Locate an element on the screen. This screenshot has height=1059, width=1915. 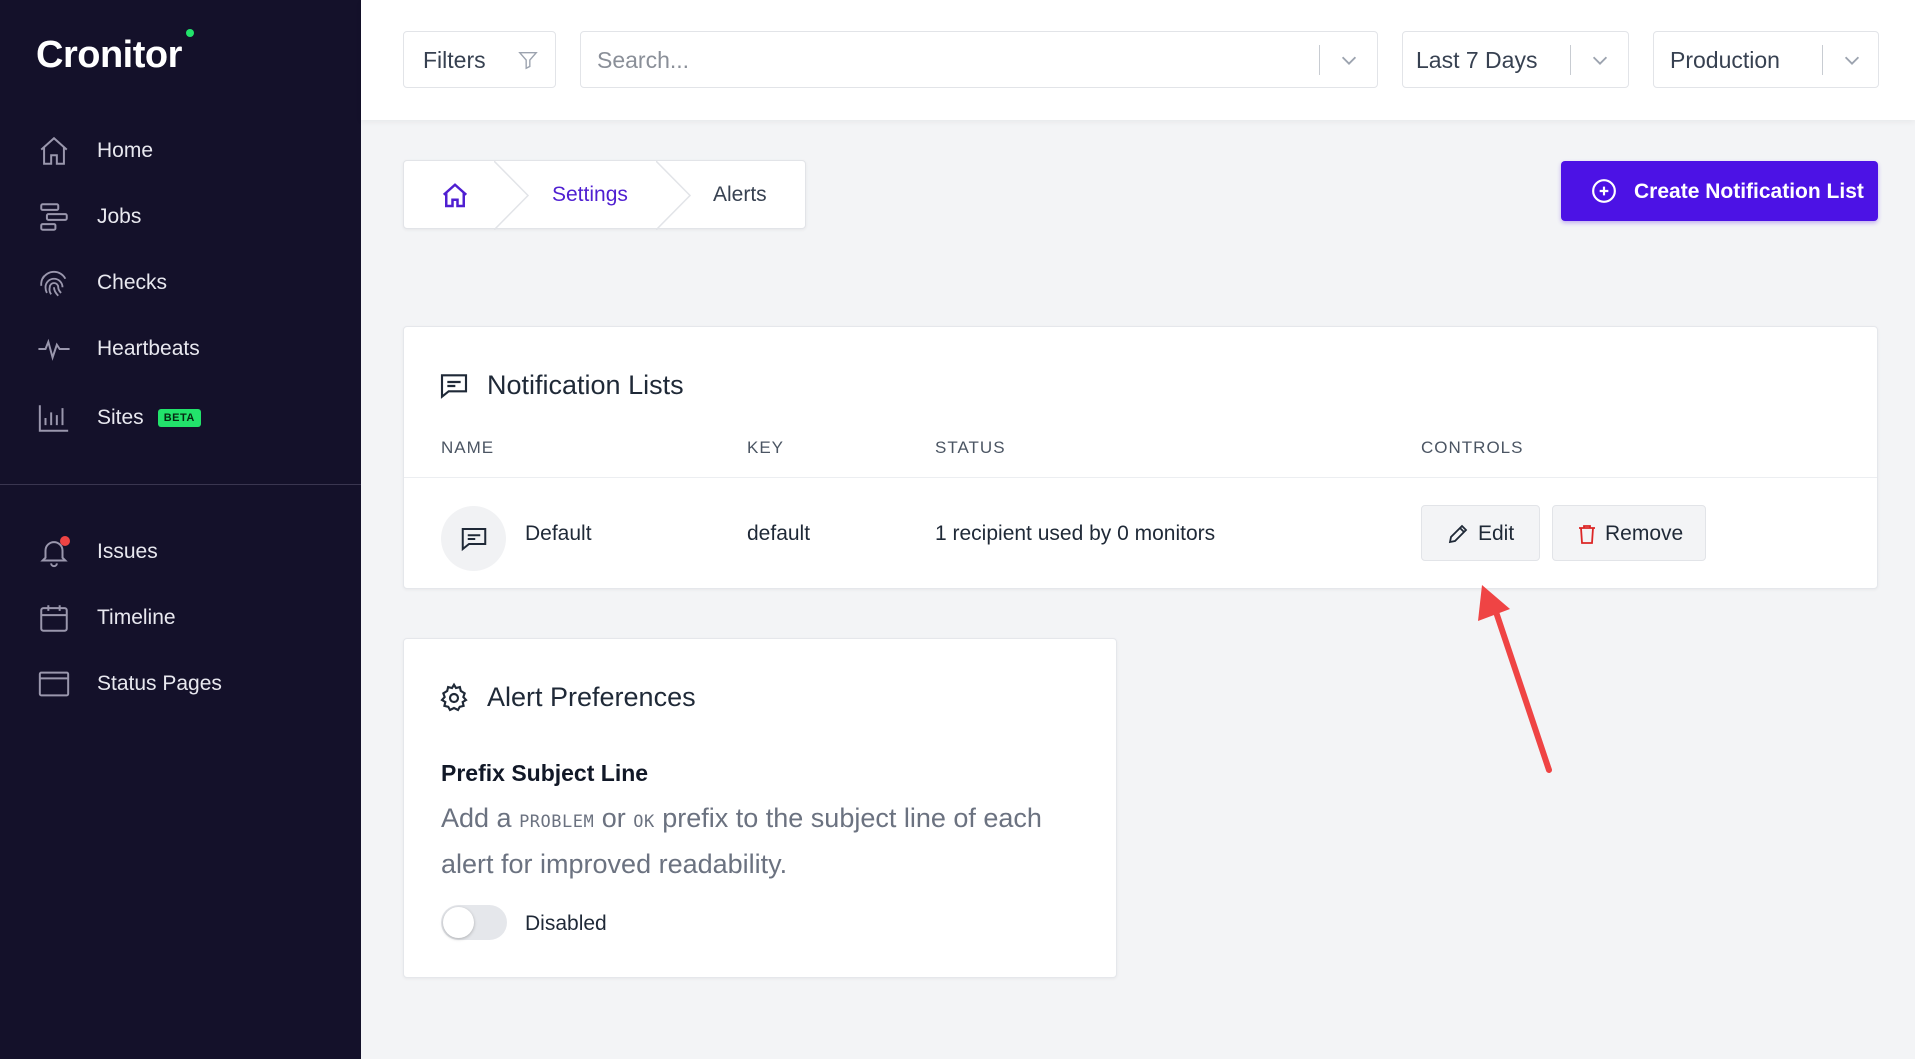
breadcrumb-settings-link: Settings is located at coordinates (590, 195).